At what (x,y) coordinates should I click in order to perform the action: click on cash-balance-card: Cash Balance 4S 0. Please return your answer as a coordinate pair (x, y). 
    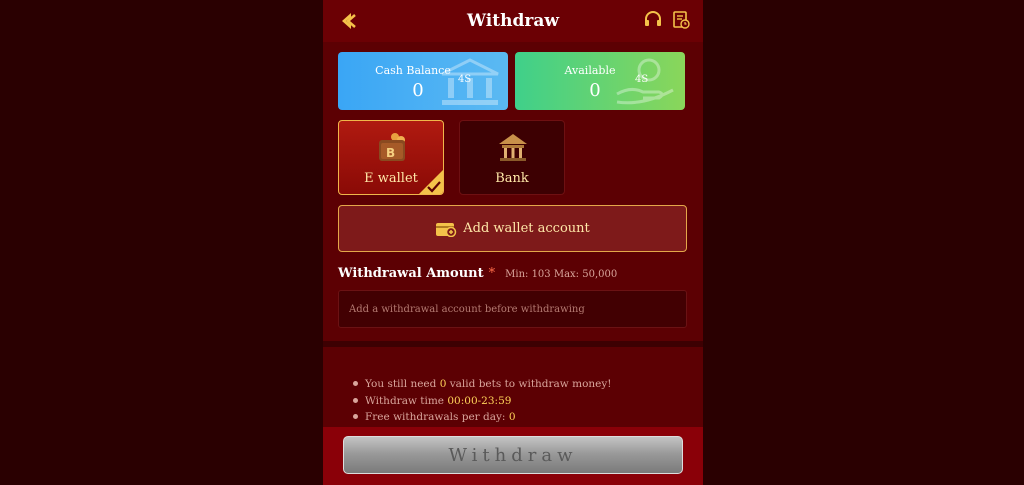
    Looking at the image, I should click on (423, 81).